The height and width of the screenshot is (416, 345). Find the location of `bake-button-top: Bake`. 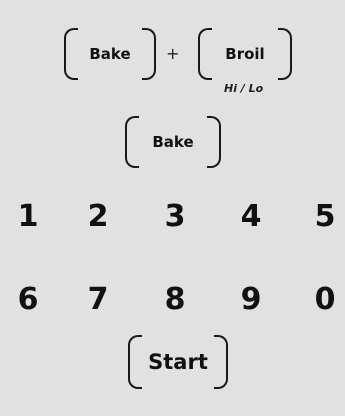

bake-button-top: Bake is located at coordinates (110, 54).